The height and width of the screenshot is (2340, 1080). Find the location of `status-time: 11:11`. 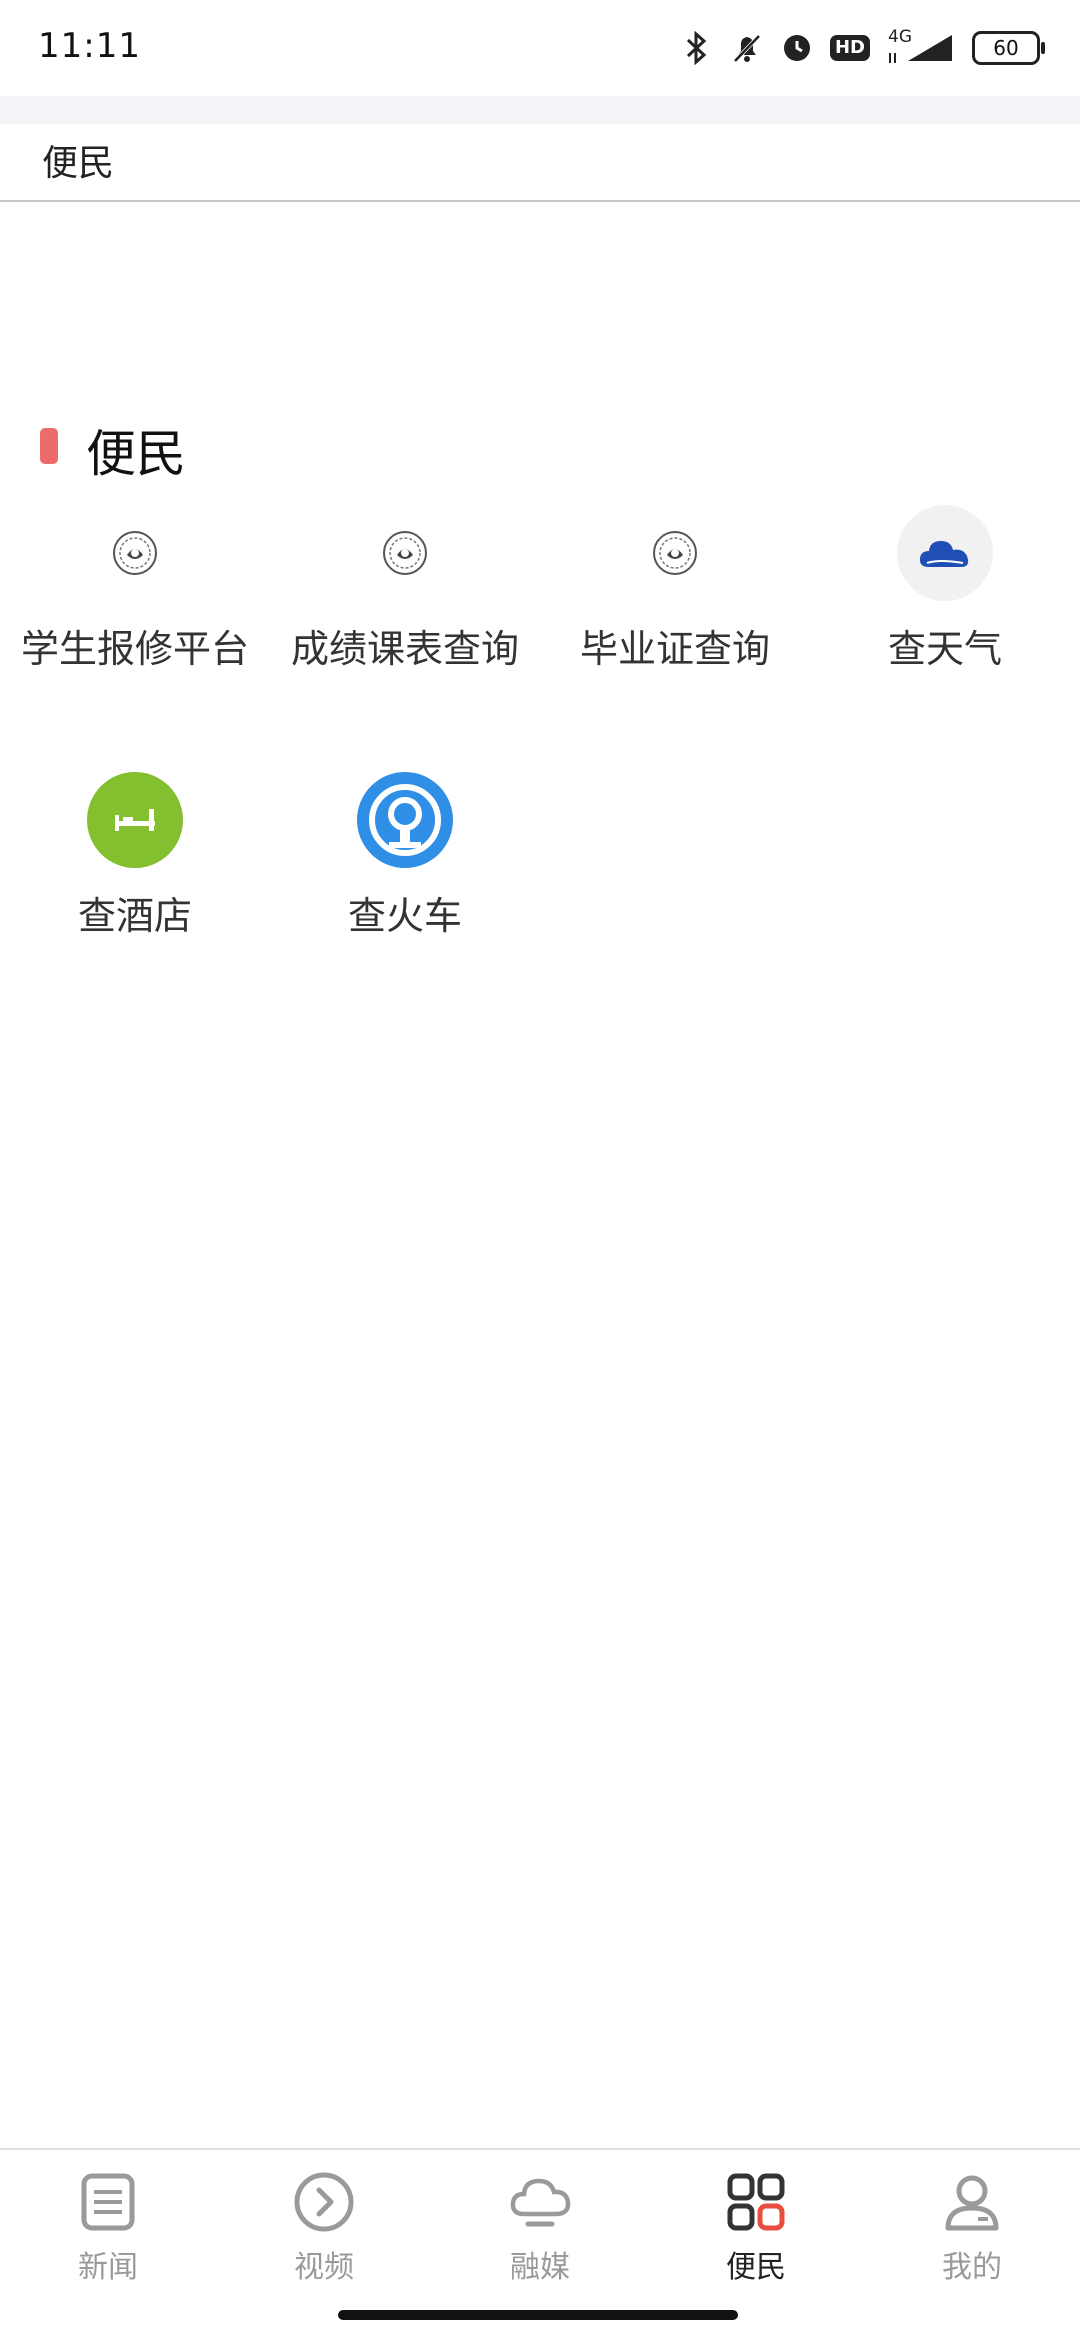

status-time: 11:11 is located at coordinates (89, 46).